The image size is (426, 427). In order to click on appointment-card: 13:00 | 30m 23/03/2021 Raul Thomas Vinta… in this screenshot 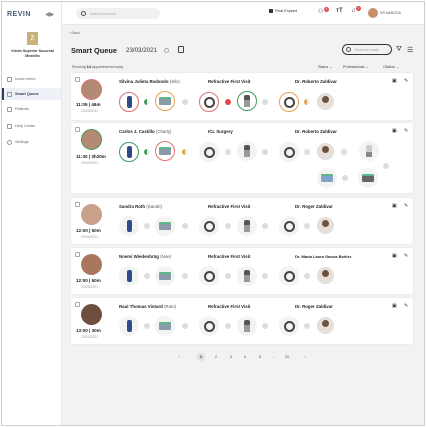, I will do `click(242, 321)`.